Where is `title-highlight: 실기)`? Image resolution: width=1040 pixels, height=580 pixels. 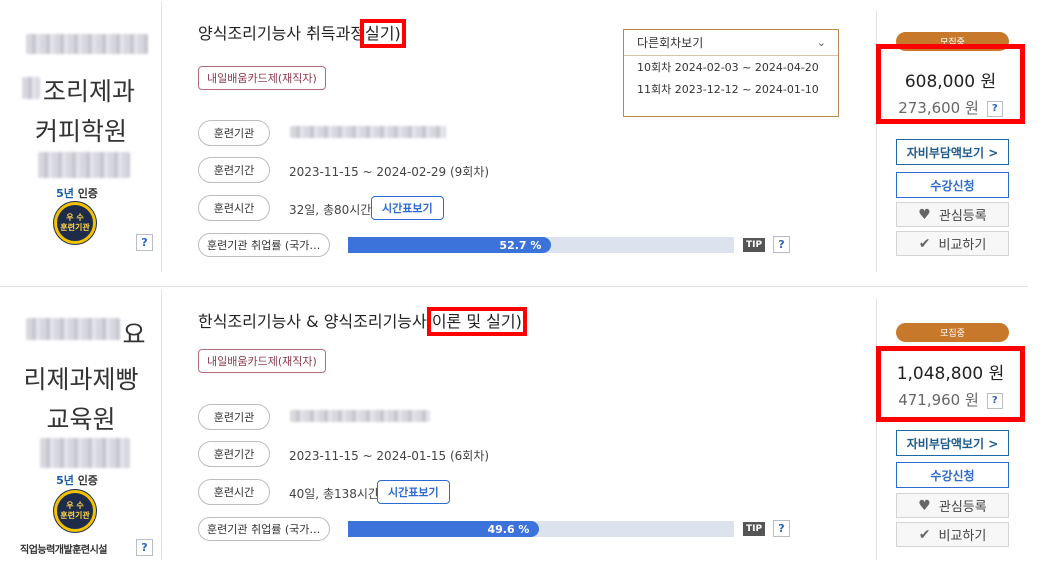
title-highlight: 실기) is located at coordinates (383, 33).